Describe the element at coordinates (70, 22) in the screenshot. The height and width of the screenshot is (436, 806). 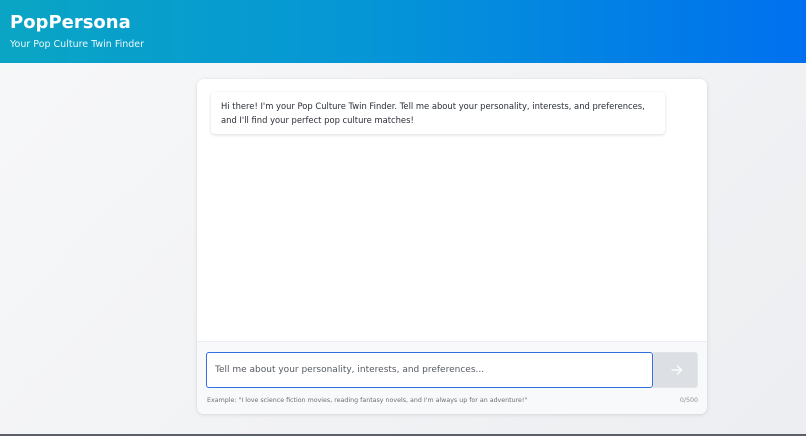
I see `app-title: PopPersona` at that location.